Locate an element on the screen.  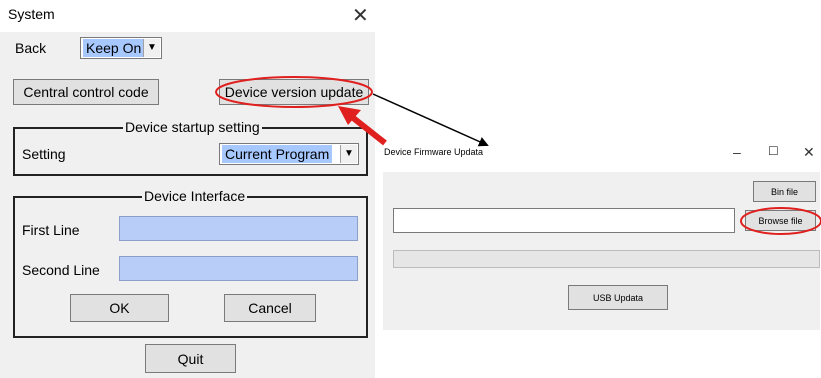
highlight-browse-file is located at coordinates (780, 221).